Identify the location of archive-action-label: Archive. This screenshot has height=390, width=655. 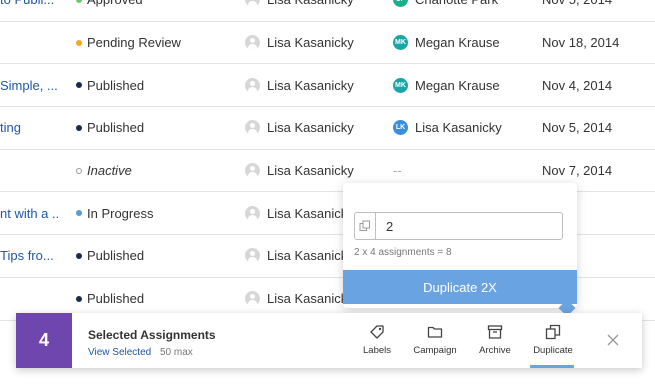
(495, 350).